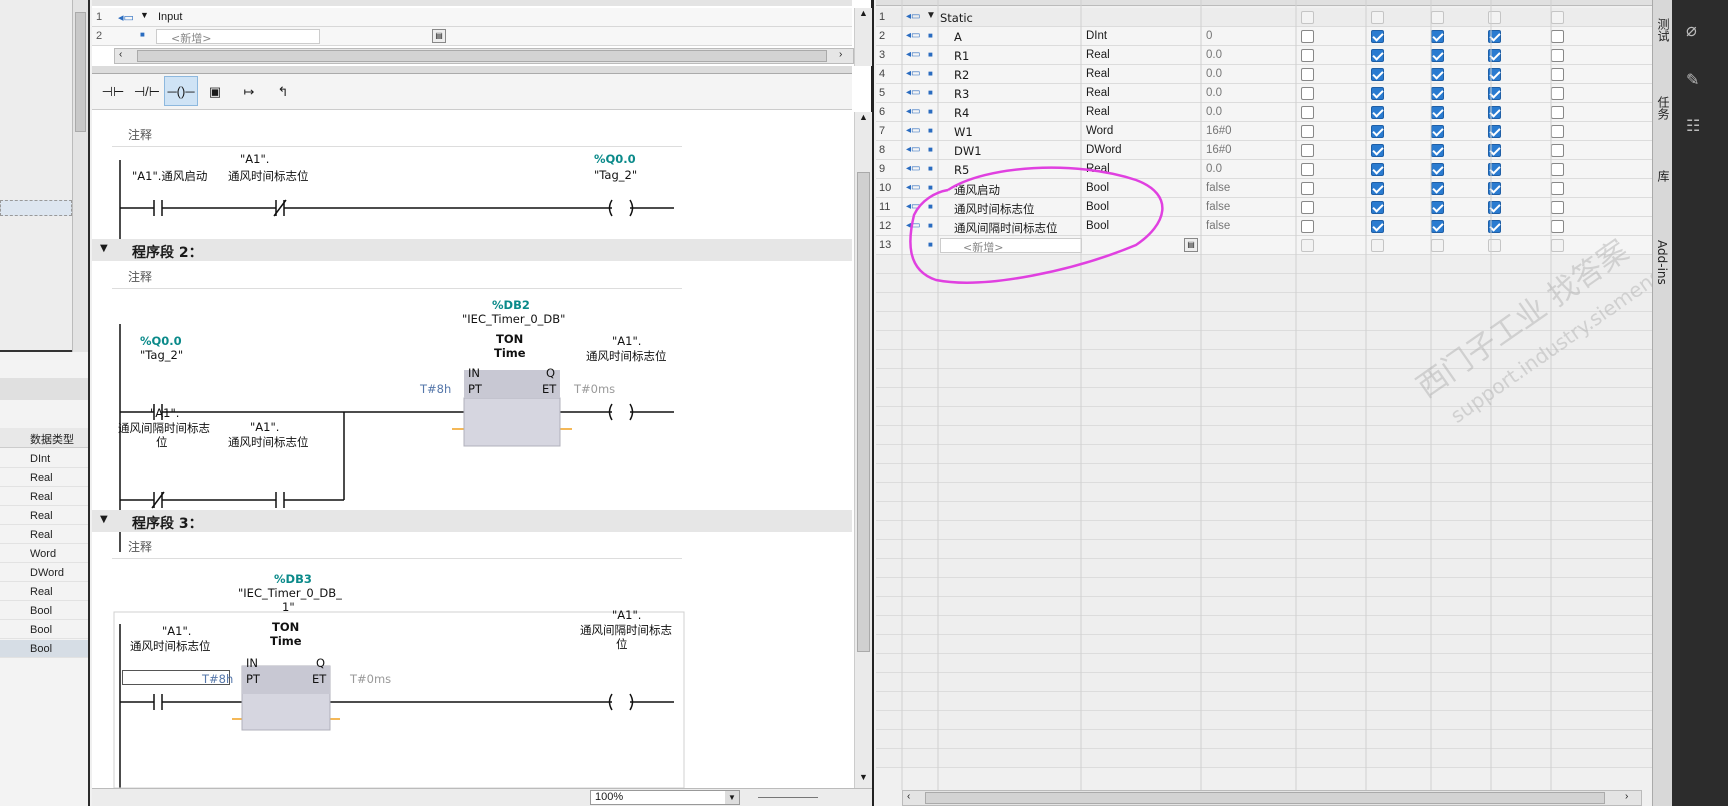 The image size is (1728, 806). I want to click on coil-label-line3: 位, so click(622, 644).